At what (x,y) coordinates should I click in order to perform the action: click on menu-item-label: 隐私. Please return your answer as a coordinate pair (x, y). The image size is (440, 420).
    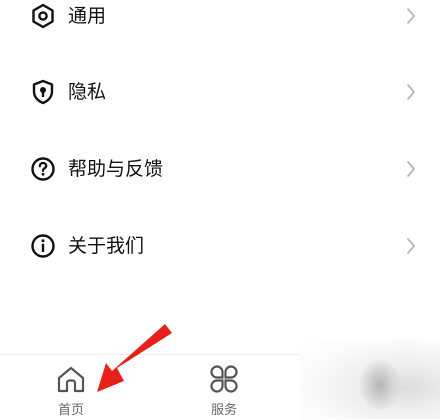
    Looking at the image, I should click on (87, 92).